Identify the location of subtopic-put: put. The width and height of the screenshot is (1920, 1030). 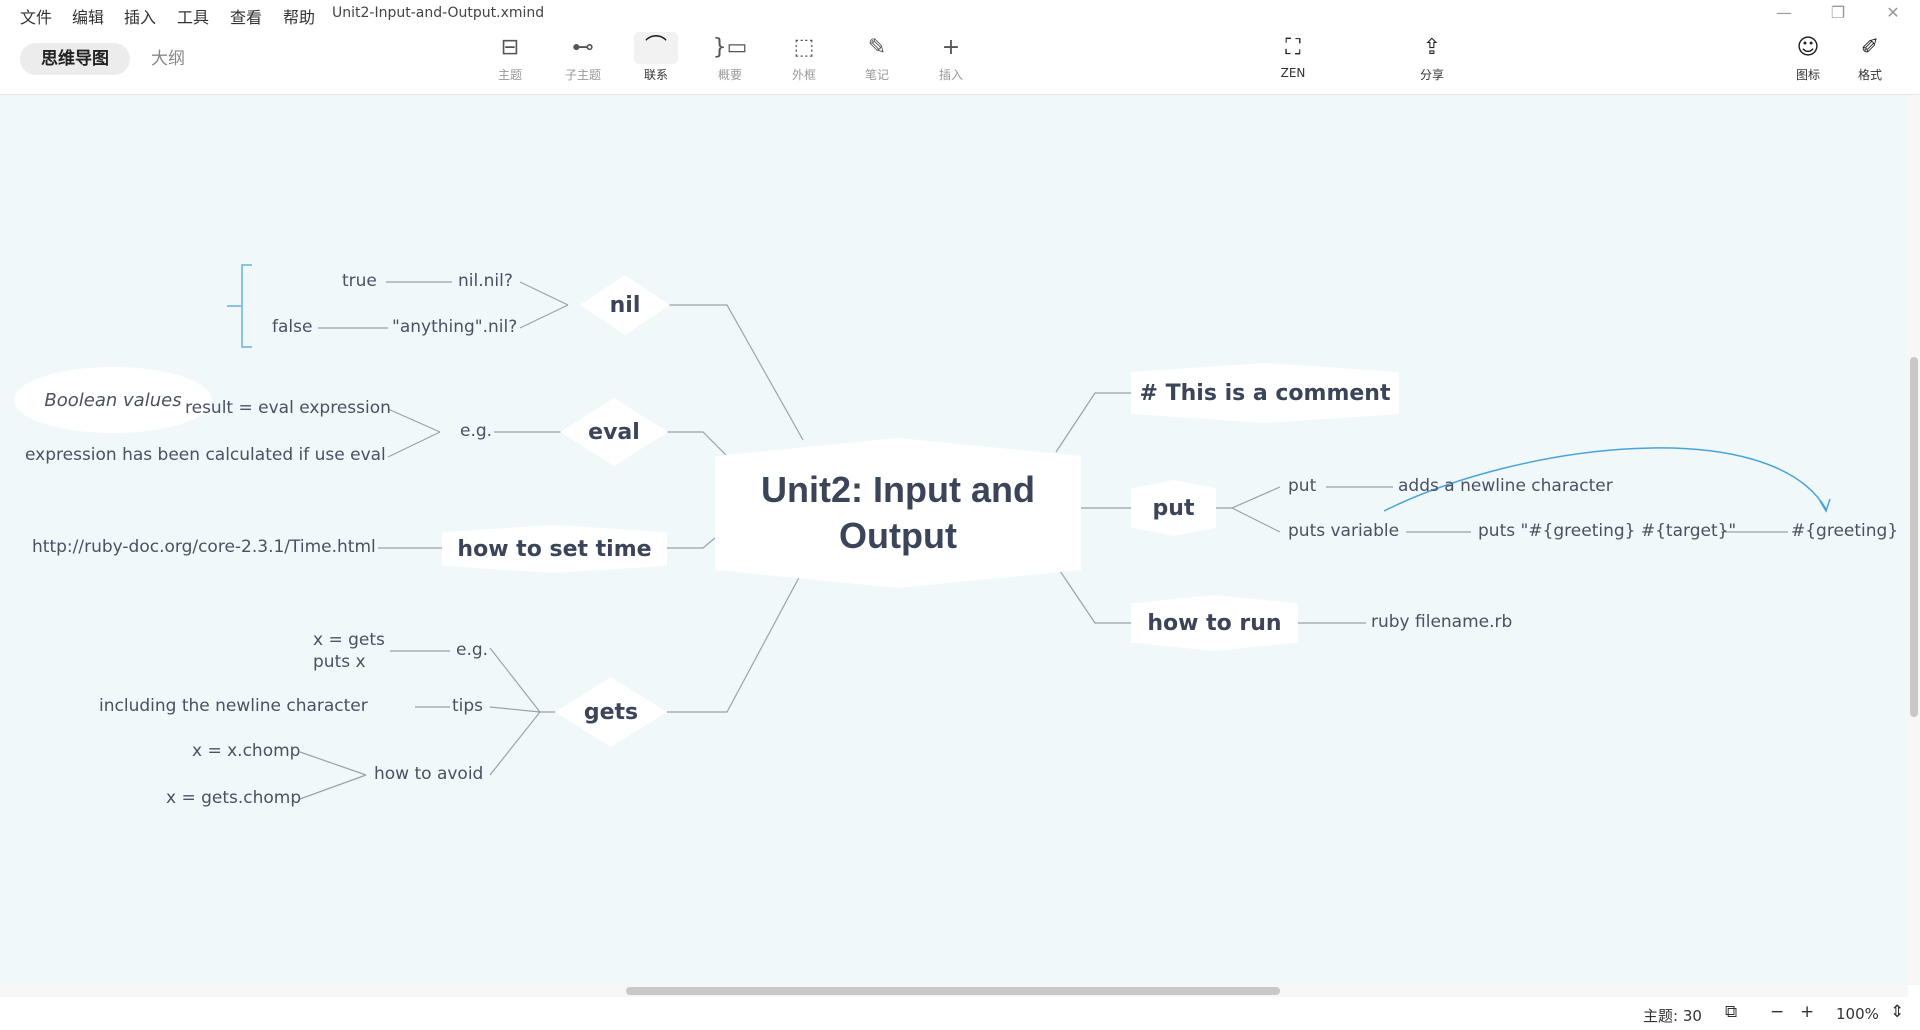
(1302, 486).